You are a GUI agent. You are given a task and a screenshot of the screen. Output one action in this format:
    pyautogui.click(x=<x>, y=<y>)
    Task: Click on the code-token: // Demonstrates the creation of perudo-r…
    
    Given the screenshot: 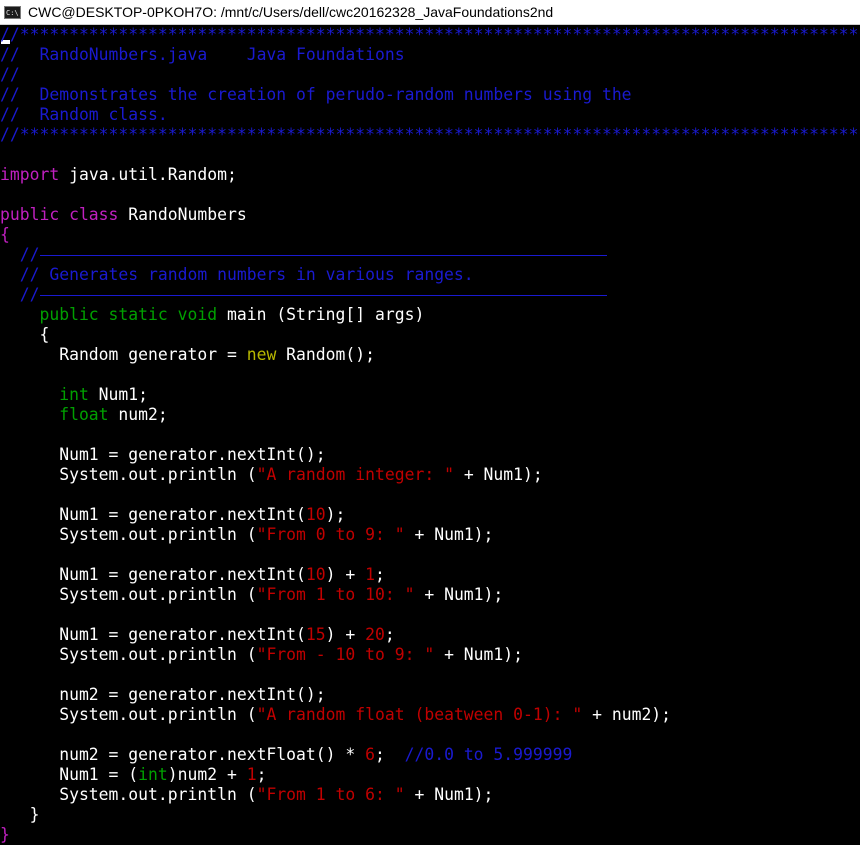 What is the action you would take?
    pyautogui.click(x=316, y=94)
    